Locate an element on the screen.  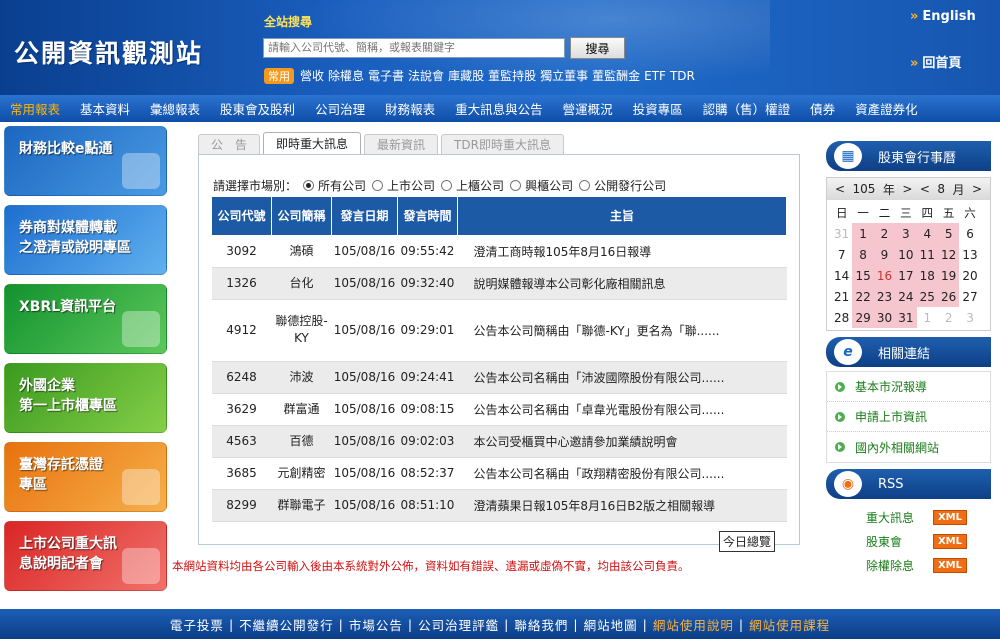
quick-link: TDR is located at coordinates (682, 76).